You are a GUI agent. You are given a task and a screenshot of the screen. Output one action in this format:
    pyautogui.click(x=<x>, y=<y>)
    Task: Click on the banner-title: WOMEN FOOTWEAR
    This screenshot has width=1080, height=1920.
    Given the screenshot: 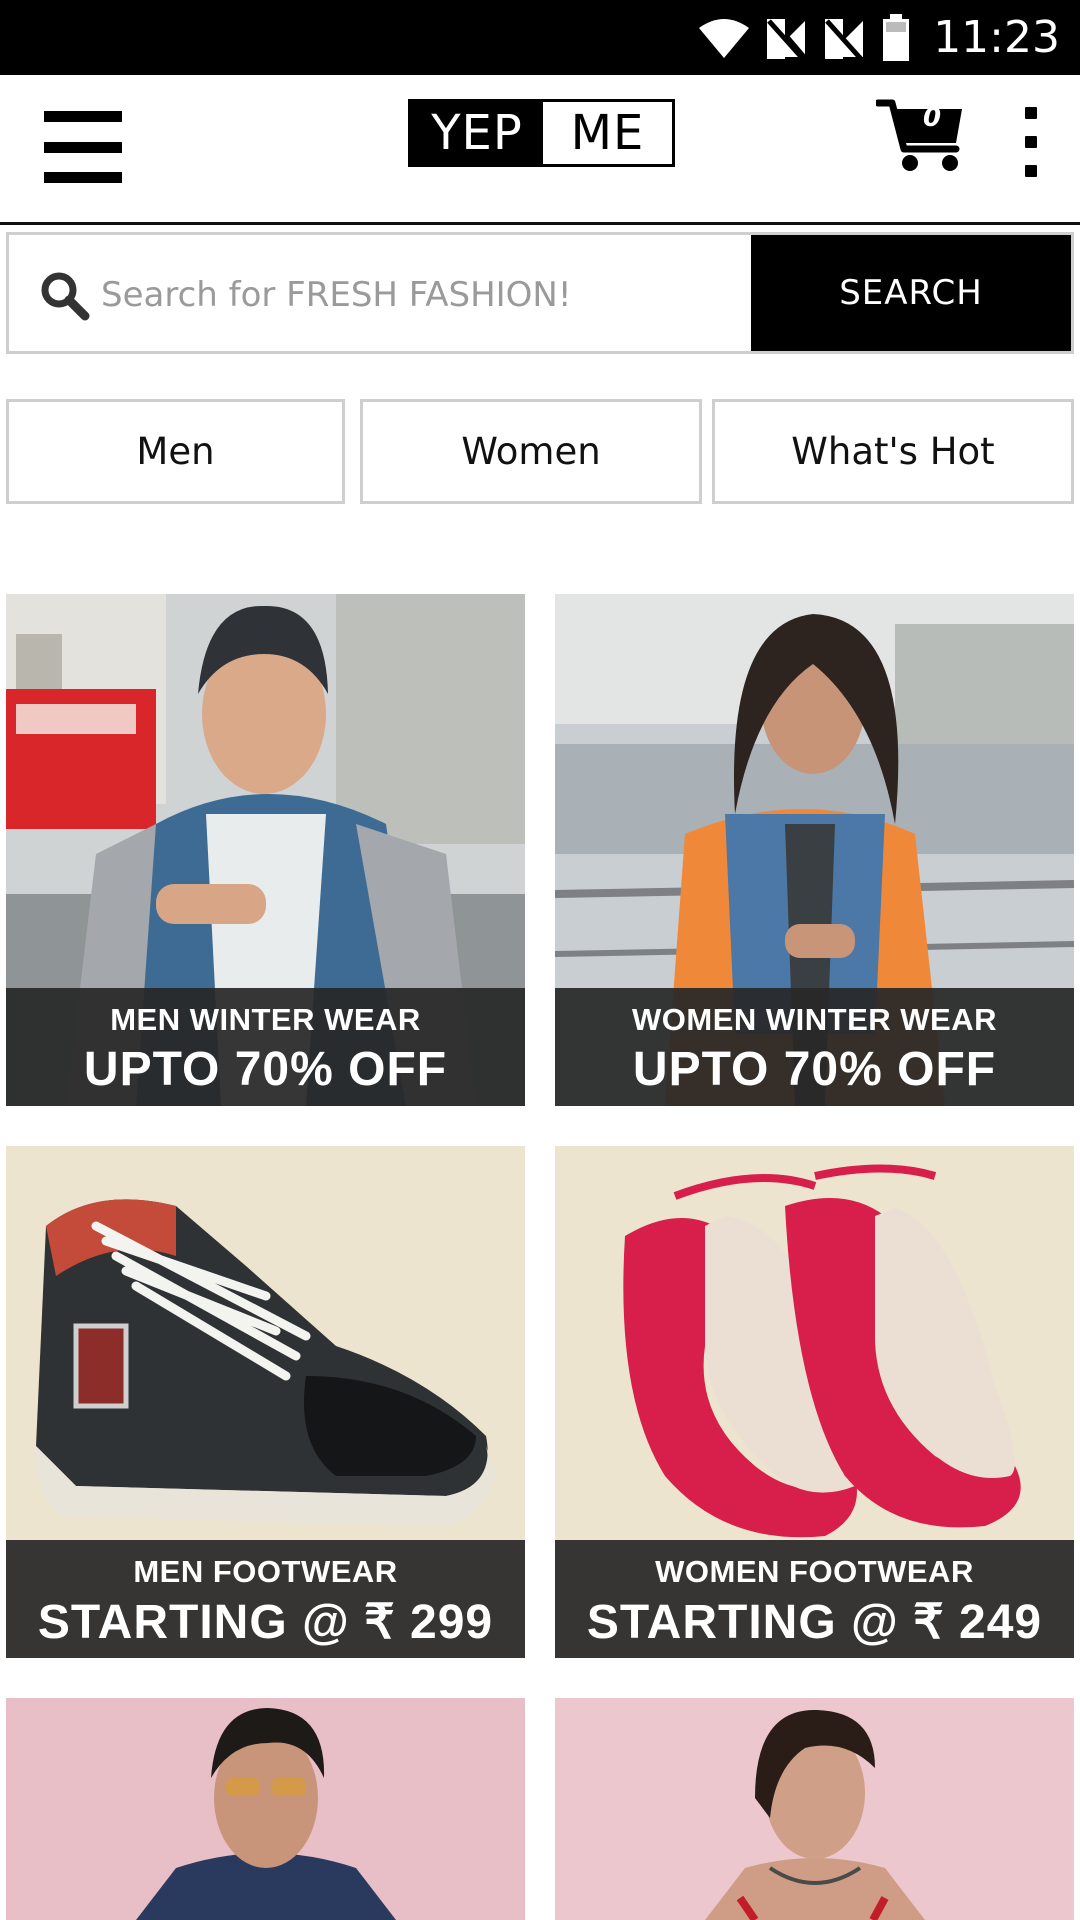 What is the action you would take?
    pyautogui.click(x=814, y=1571)
    